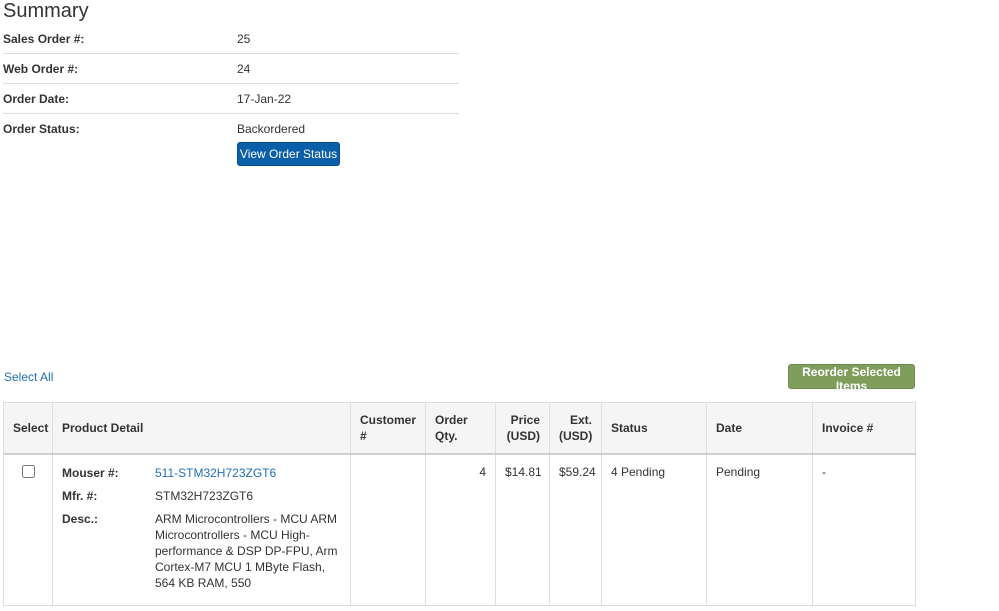 The width and height of the screenshot is (999, 611). I want to click on status-cell: 4 Pending, so click(654, 529).